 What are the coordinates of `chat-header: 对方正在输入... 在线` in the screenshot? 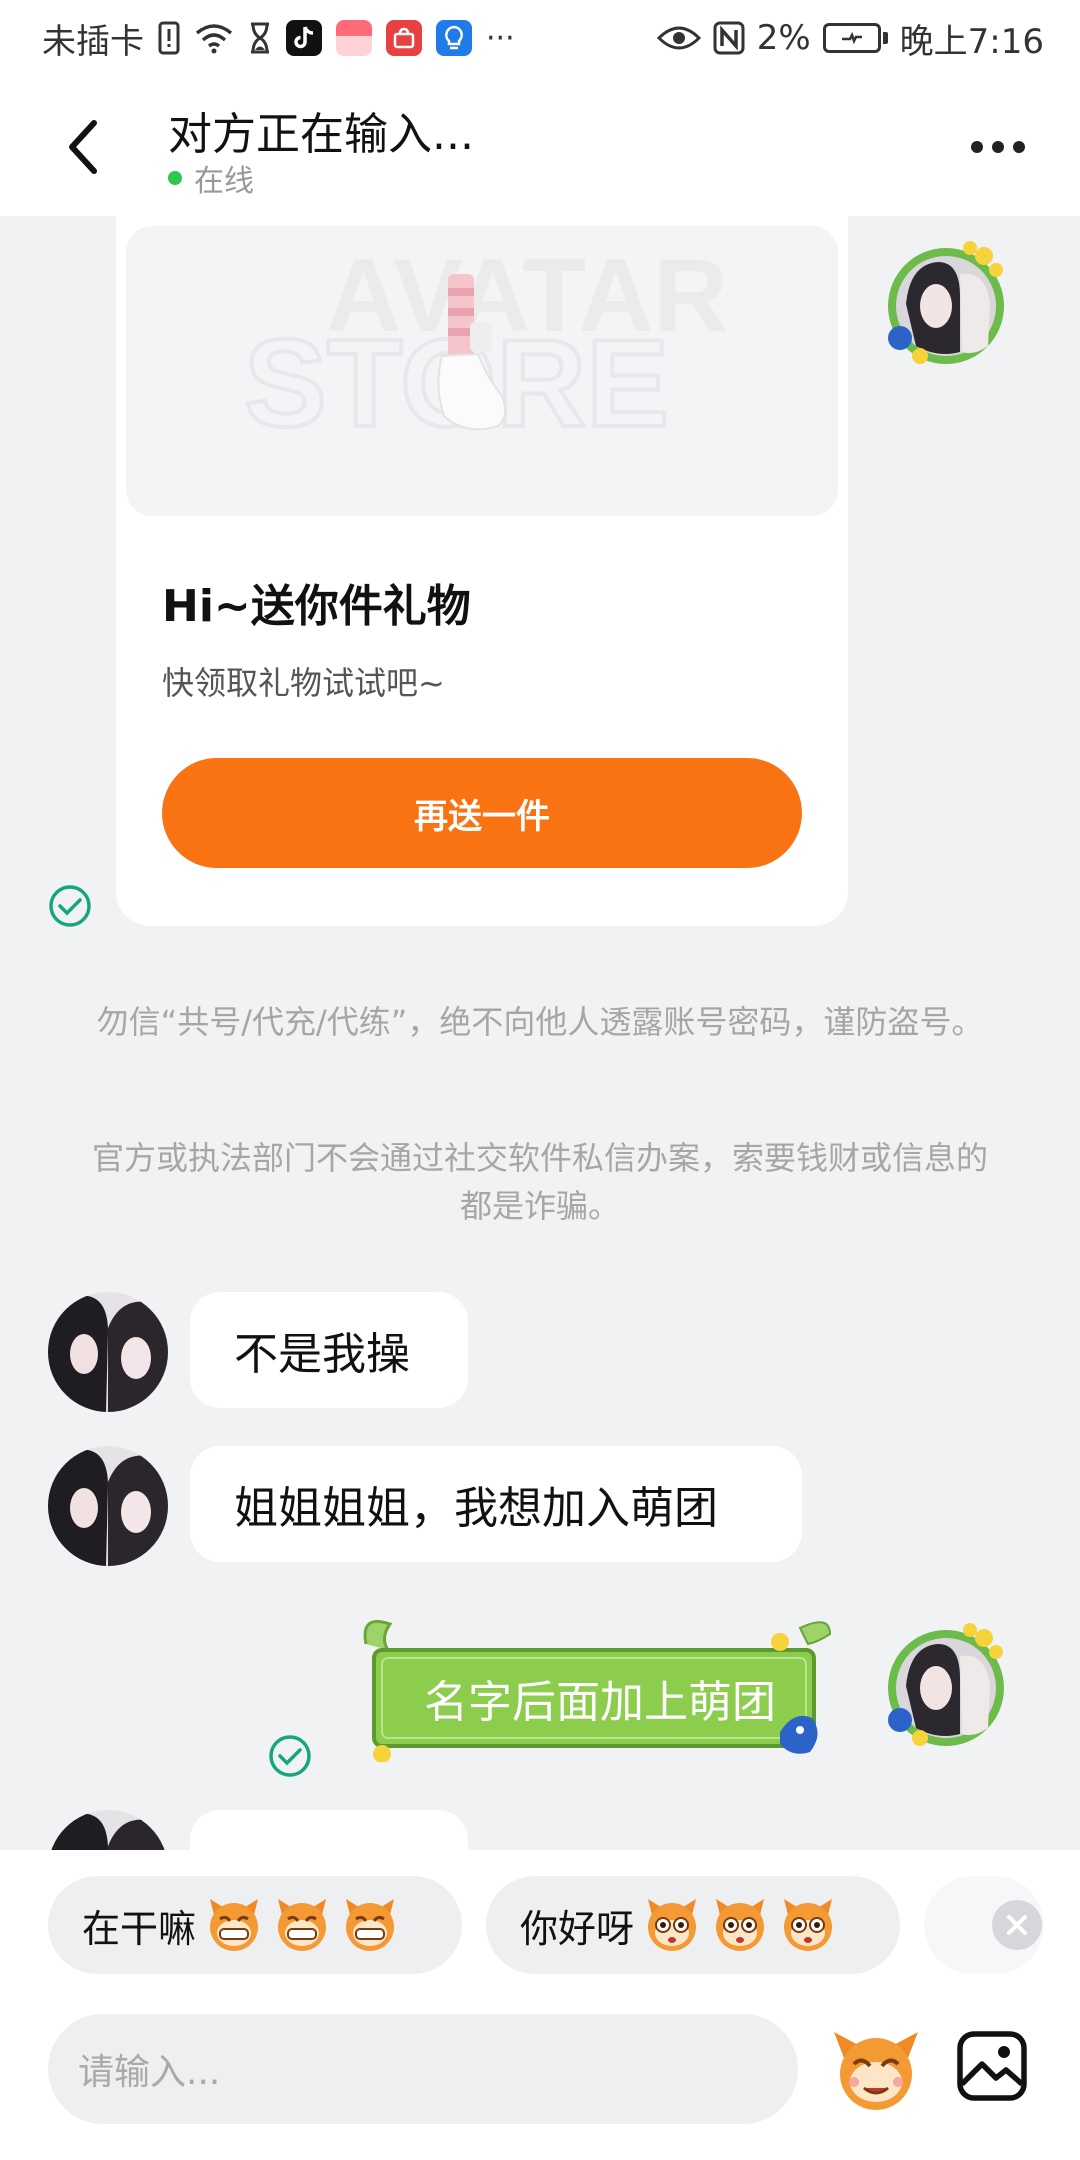 It's located at (540, 146).